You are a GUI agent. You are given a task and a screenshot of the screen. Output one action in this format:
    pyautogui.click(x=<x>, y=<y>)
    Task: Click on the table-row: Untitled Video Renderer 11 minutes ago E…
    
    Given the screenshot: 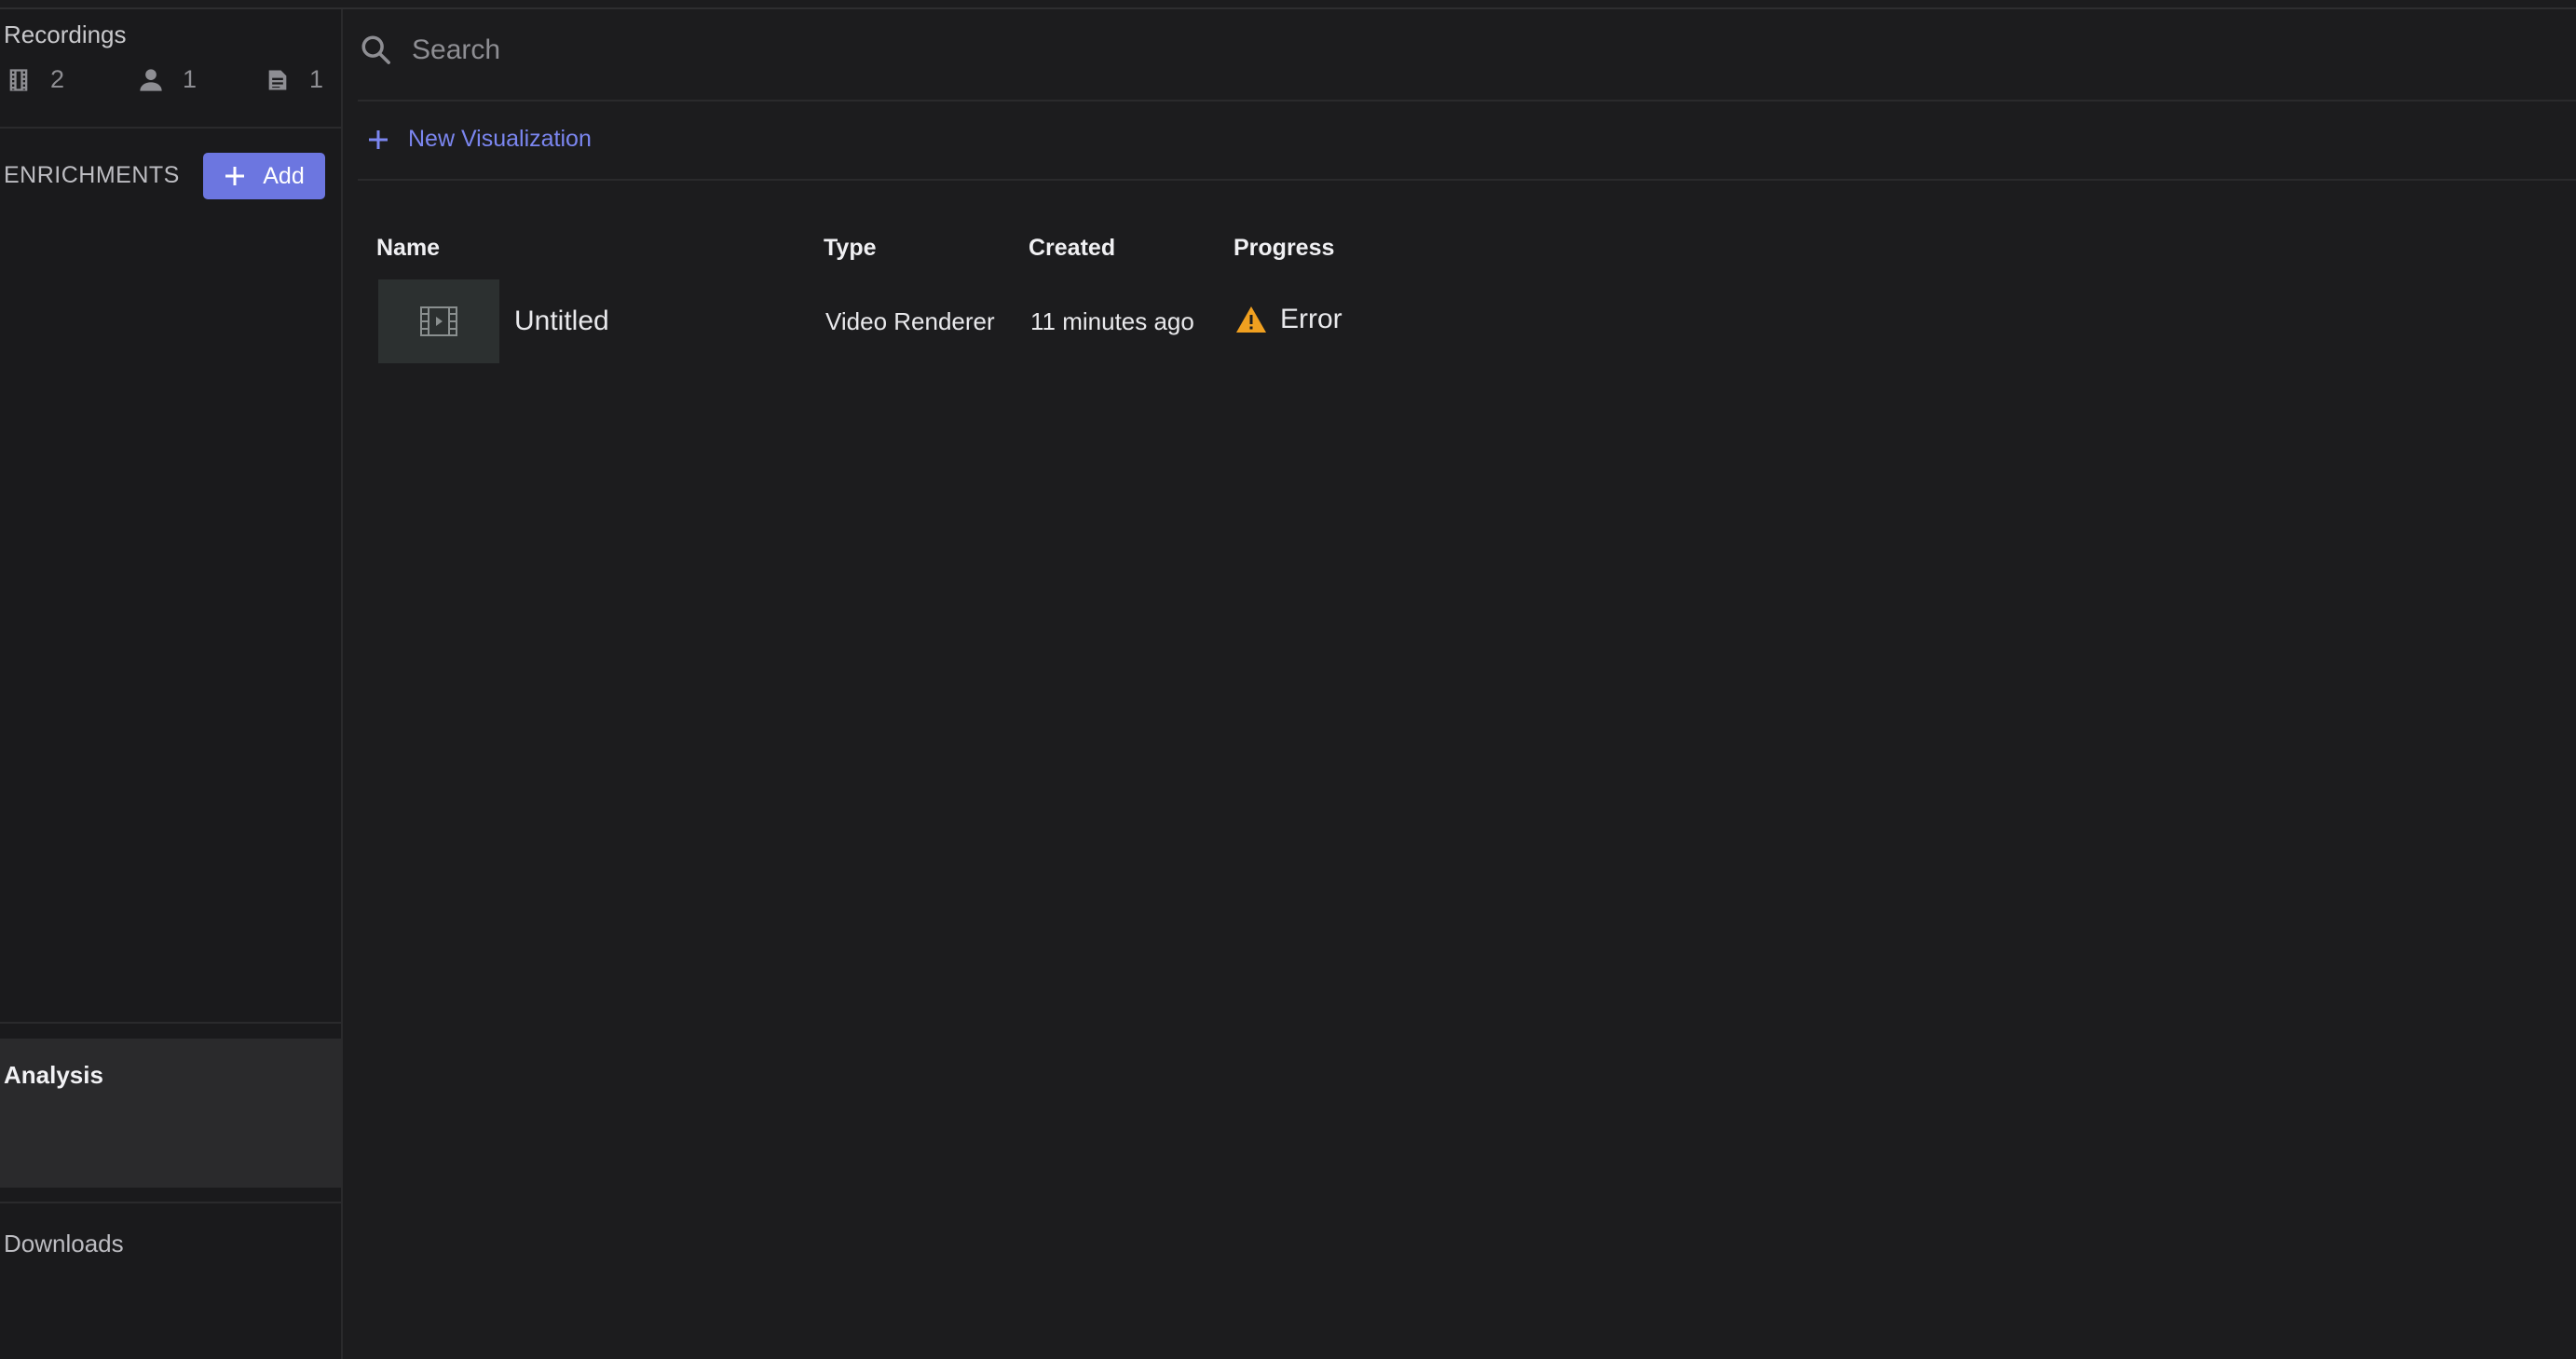 What is the action you would take?
    pyautogui.click(x=984, y=322)
    